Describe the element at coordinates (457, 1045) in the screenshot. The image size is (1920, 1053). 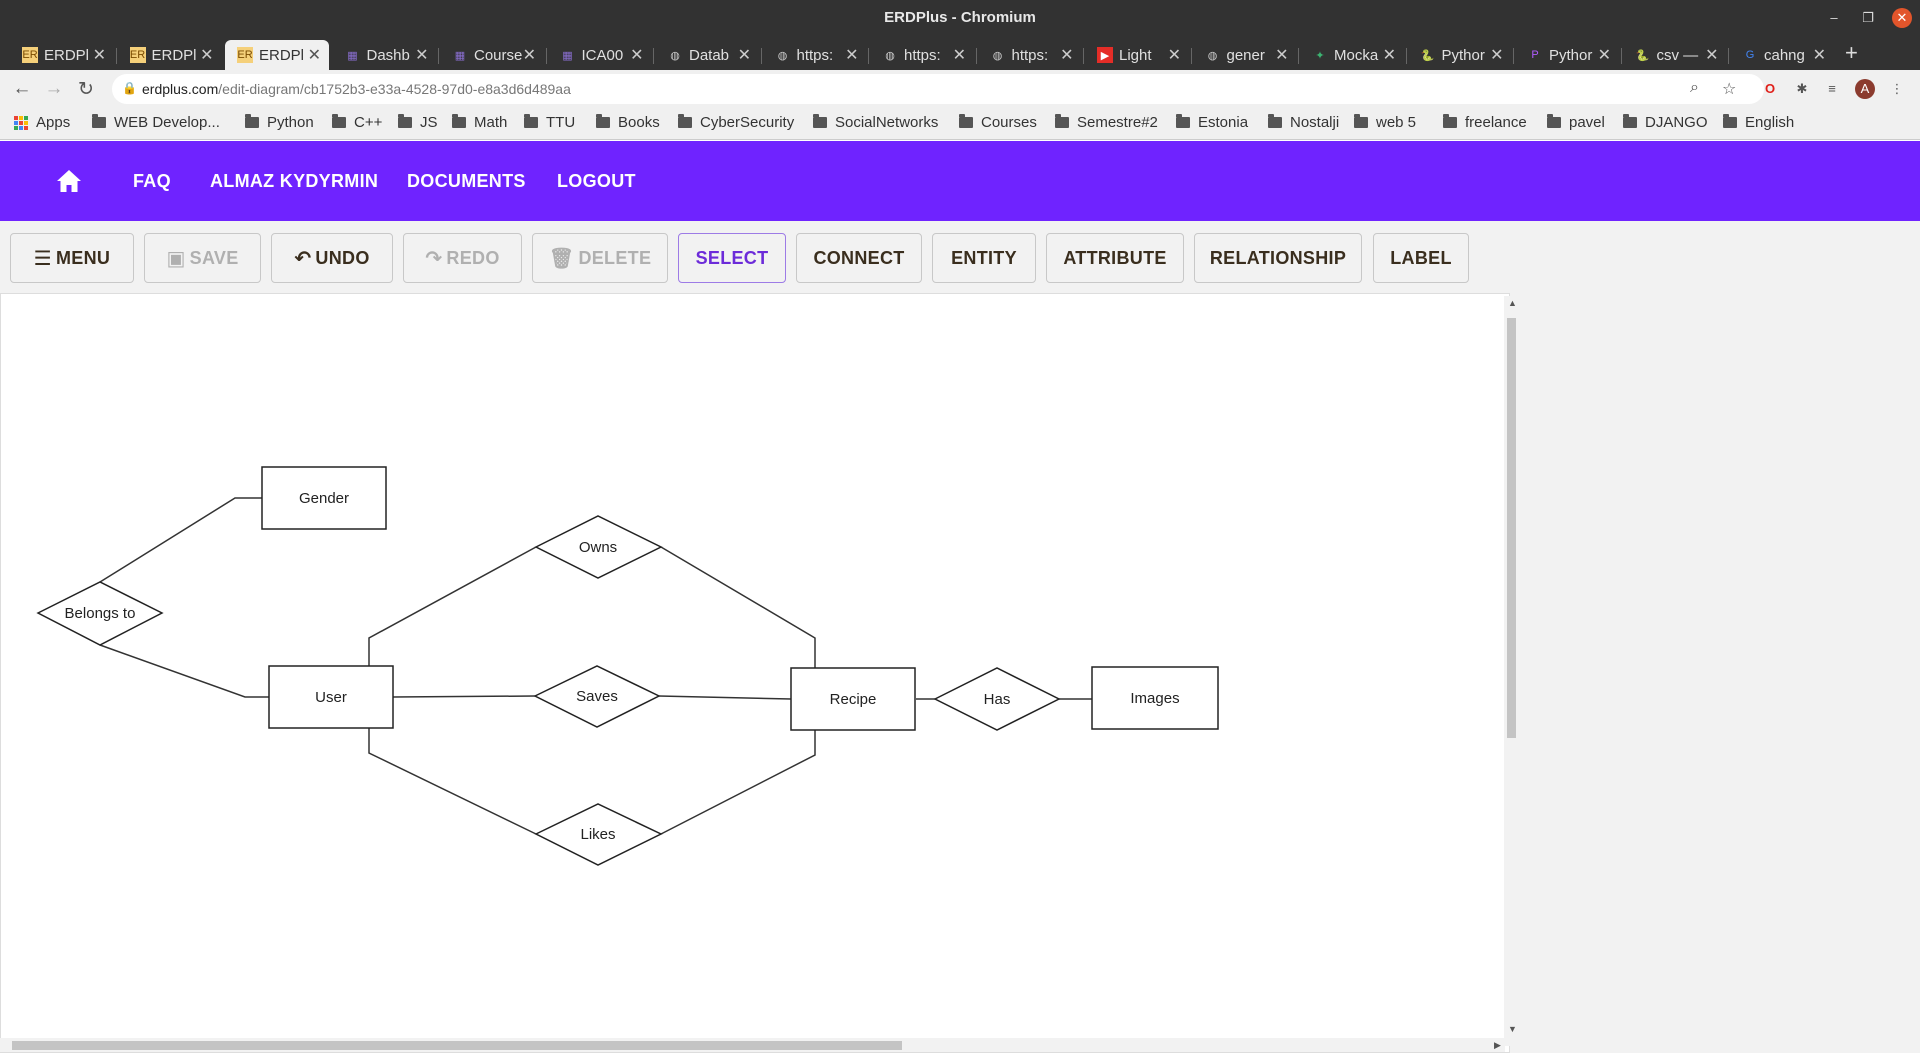
I see `horizontal-scroll-thumb` at that location.